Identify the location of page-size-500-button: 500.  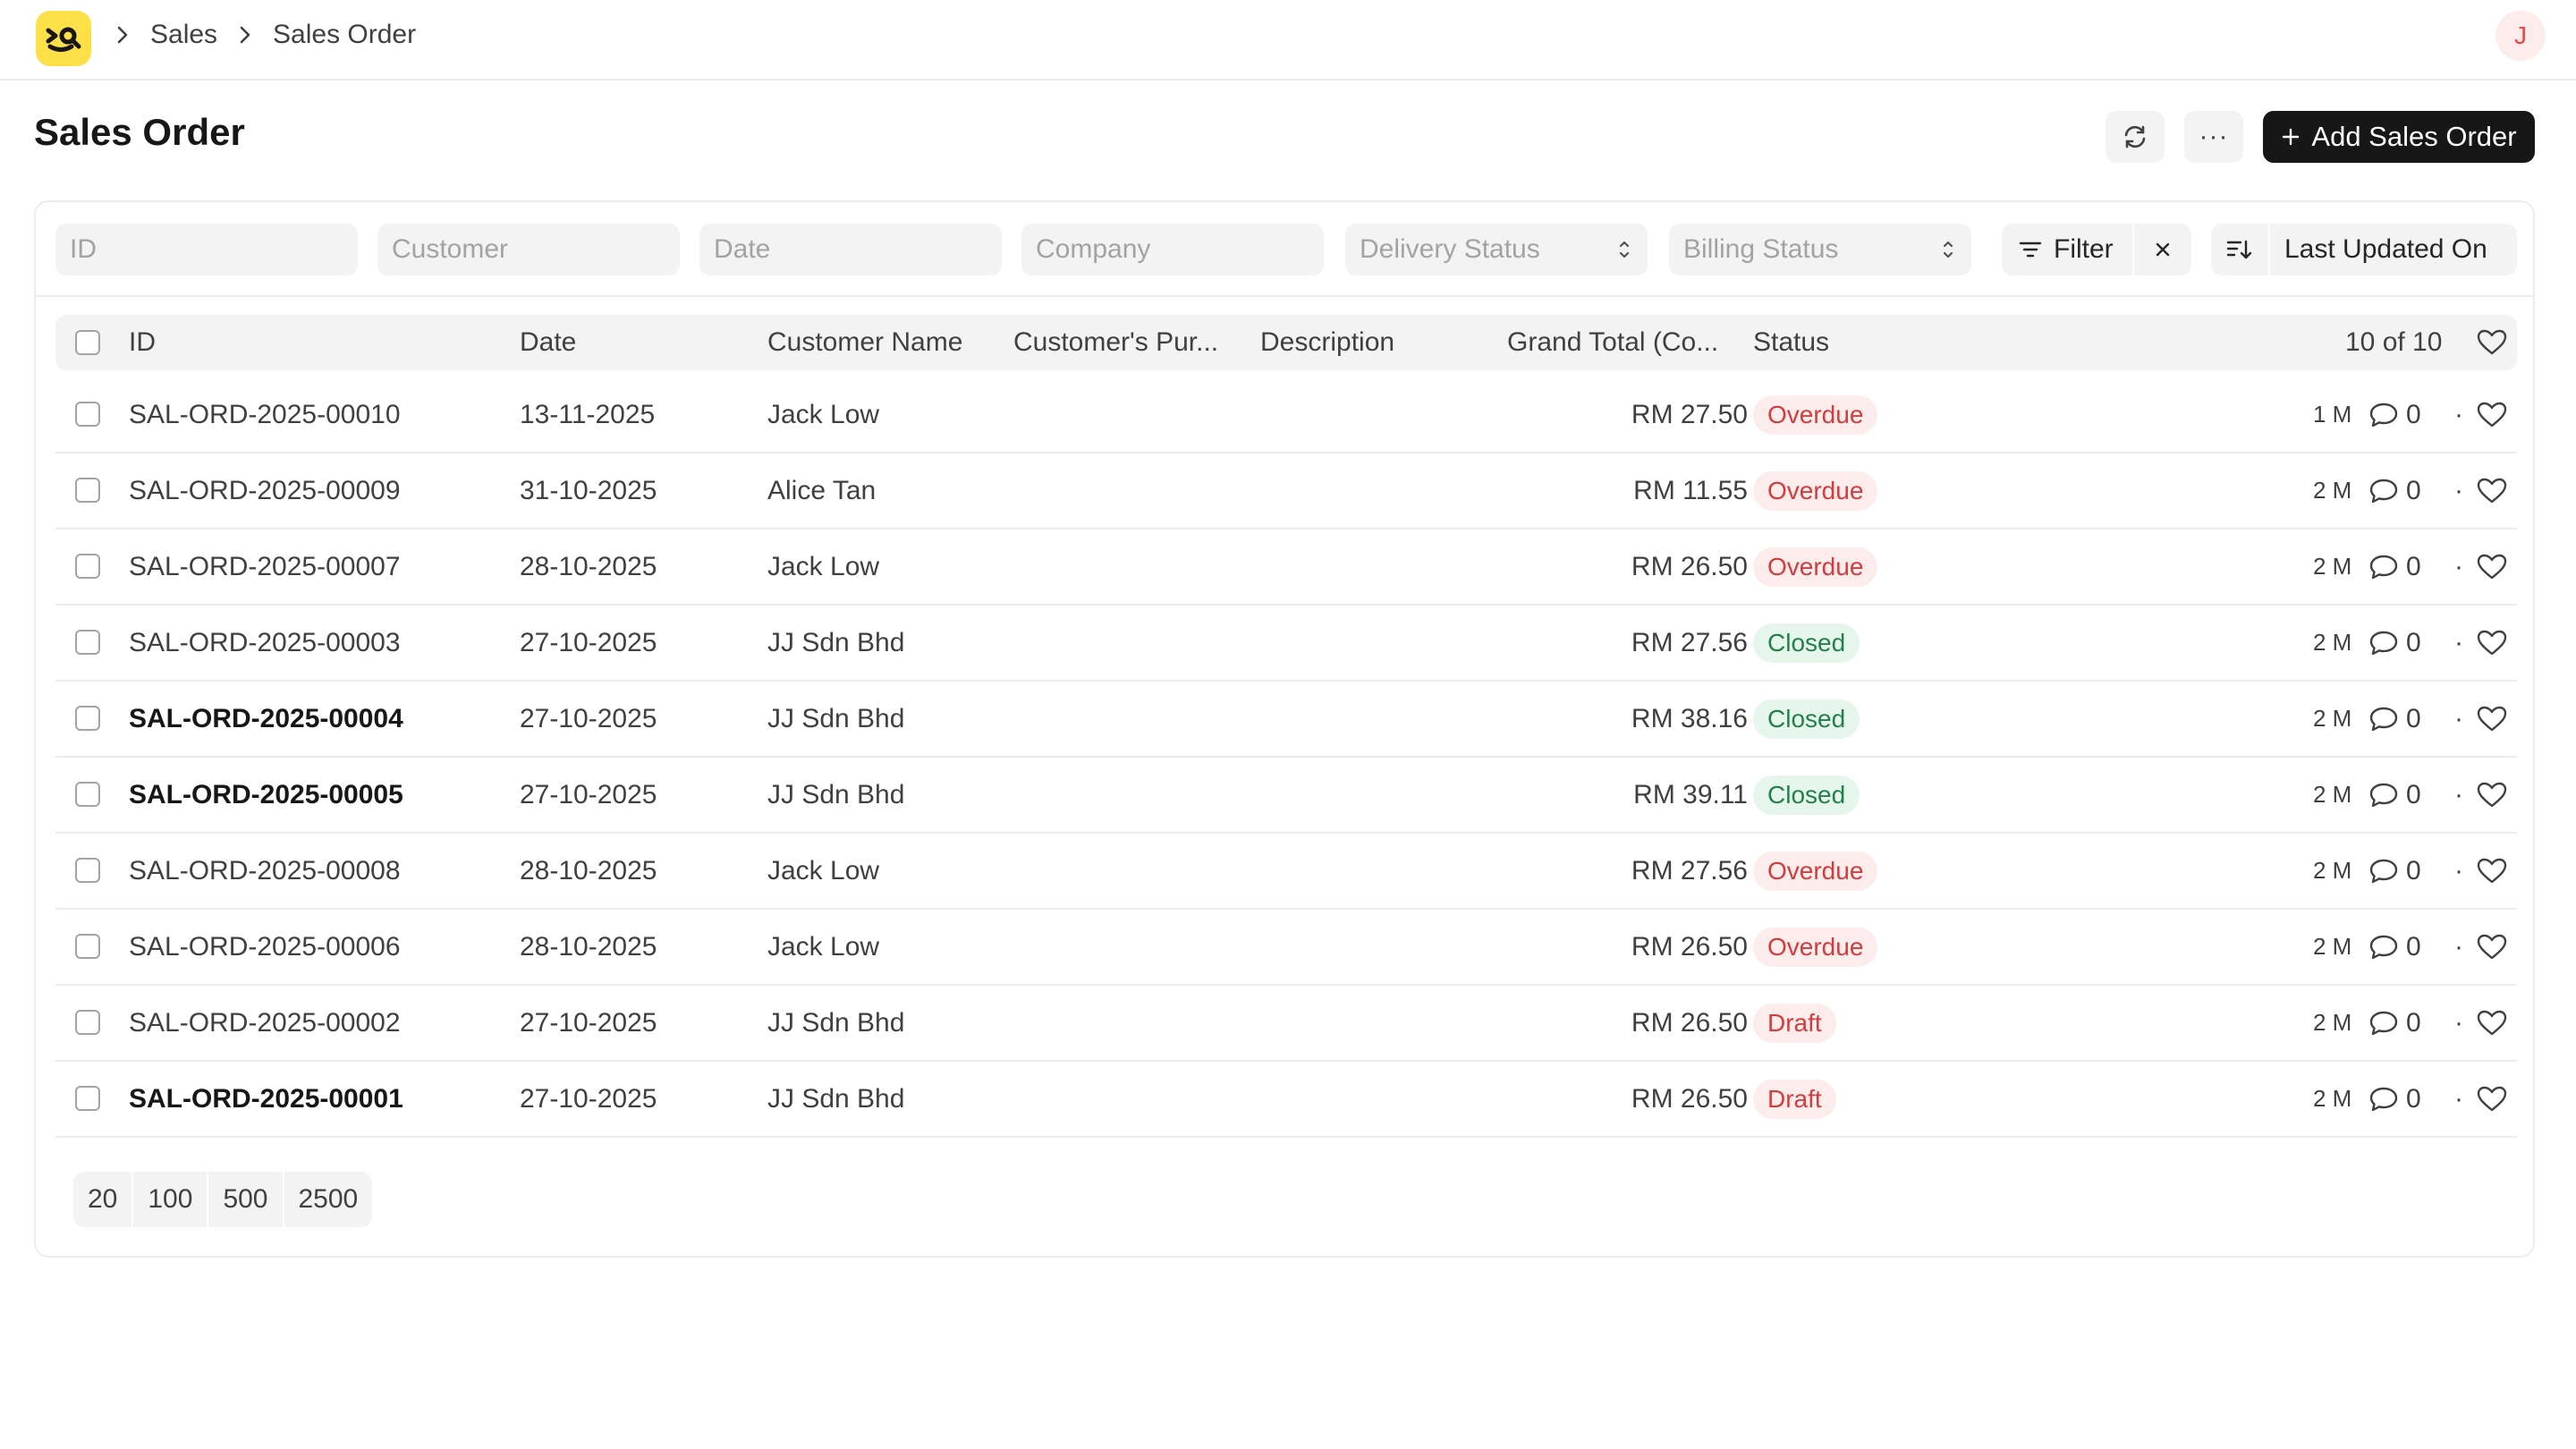
(246, 1199).